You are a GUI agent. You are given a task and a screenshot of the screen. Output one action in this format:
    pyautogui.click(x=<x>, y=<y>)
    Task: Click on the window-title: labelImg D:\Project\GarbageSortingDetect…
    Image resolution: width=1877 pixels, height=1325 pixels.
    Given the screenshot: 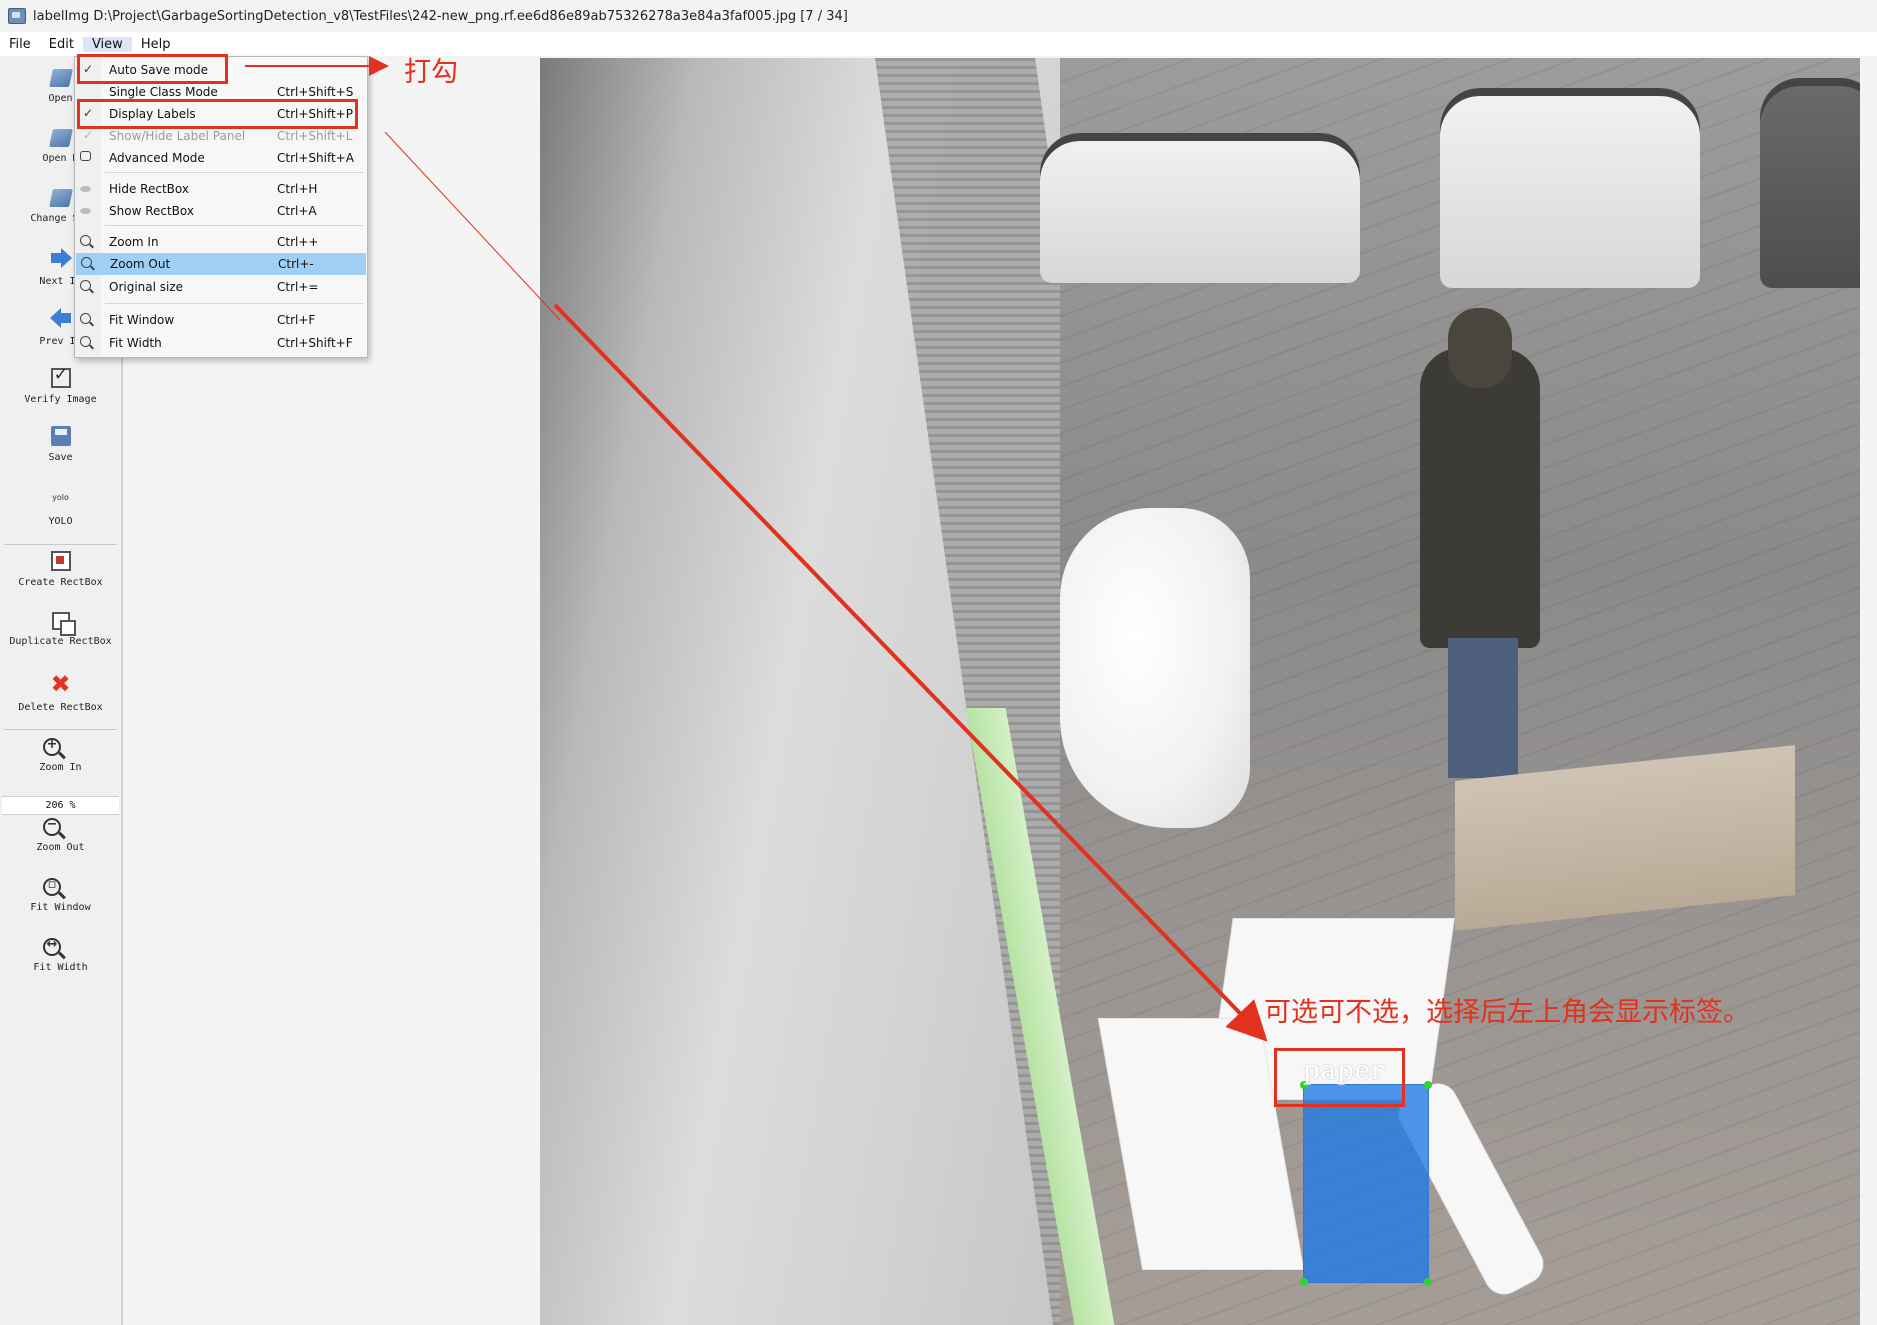 What is the action you would take?
    pyautogui.click(x=440, y=16)
    